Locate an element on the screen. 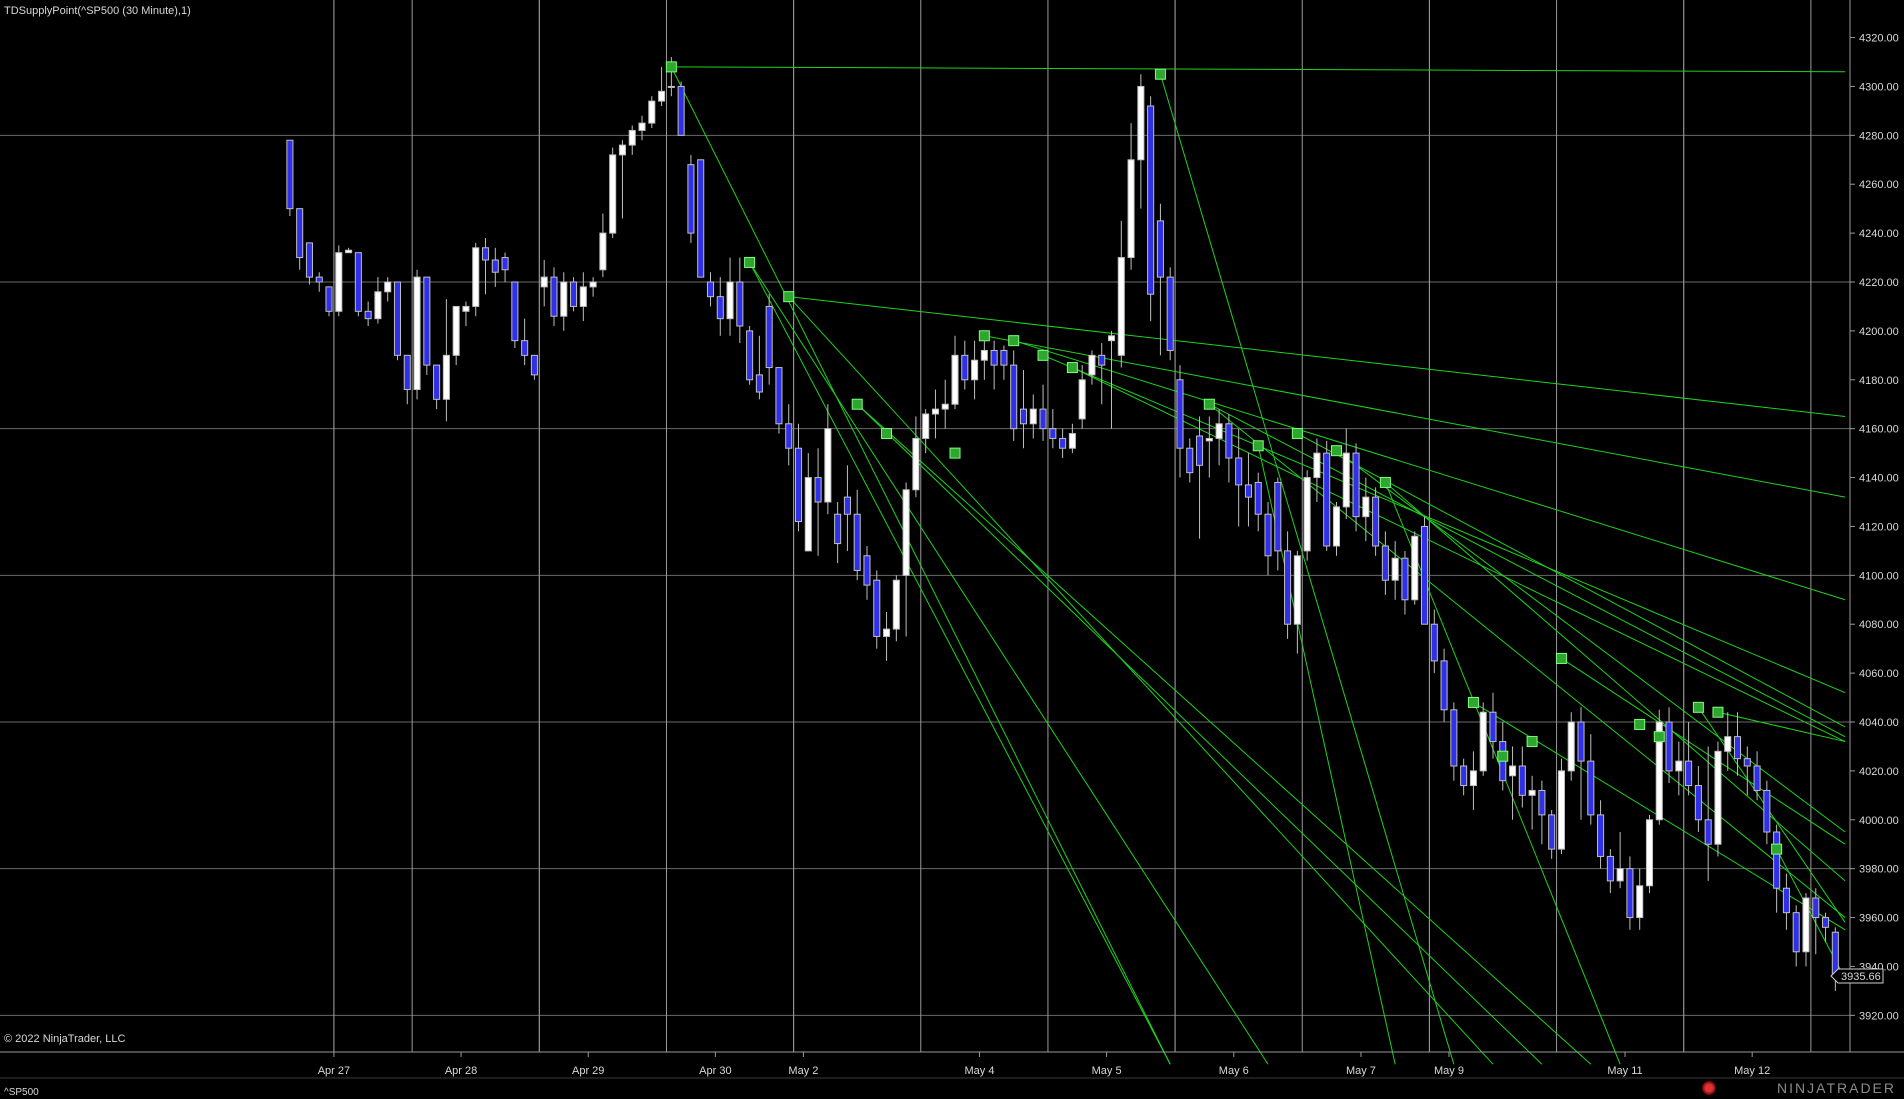 This screenshot has height=1099, width=1904. last-price-label: 3935.66 is located at coordinates (1861, 977).